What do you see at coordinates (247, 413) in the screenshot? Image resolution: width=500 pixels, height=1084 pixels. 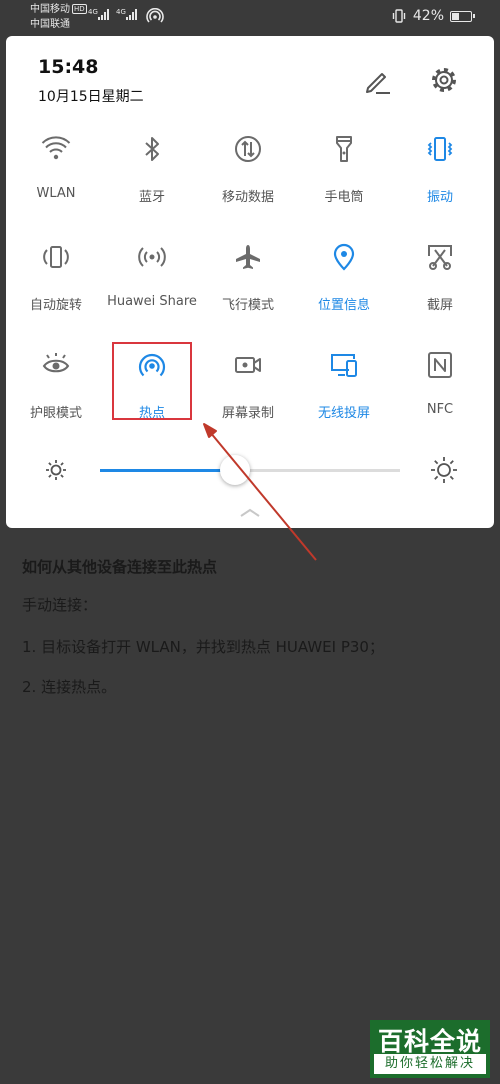 I see `tile-label: 屏幕录制` at bounding box center [247, 413].